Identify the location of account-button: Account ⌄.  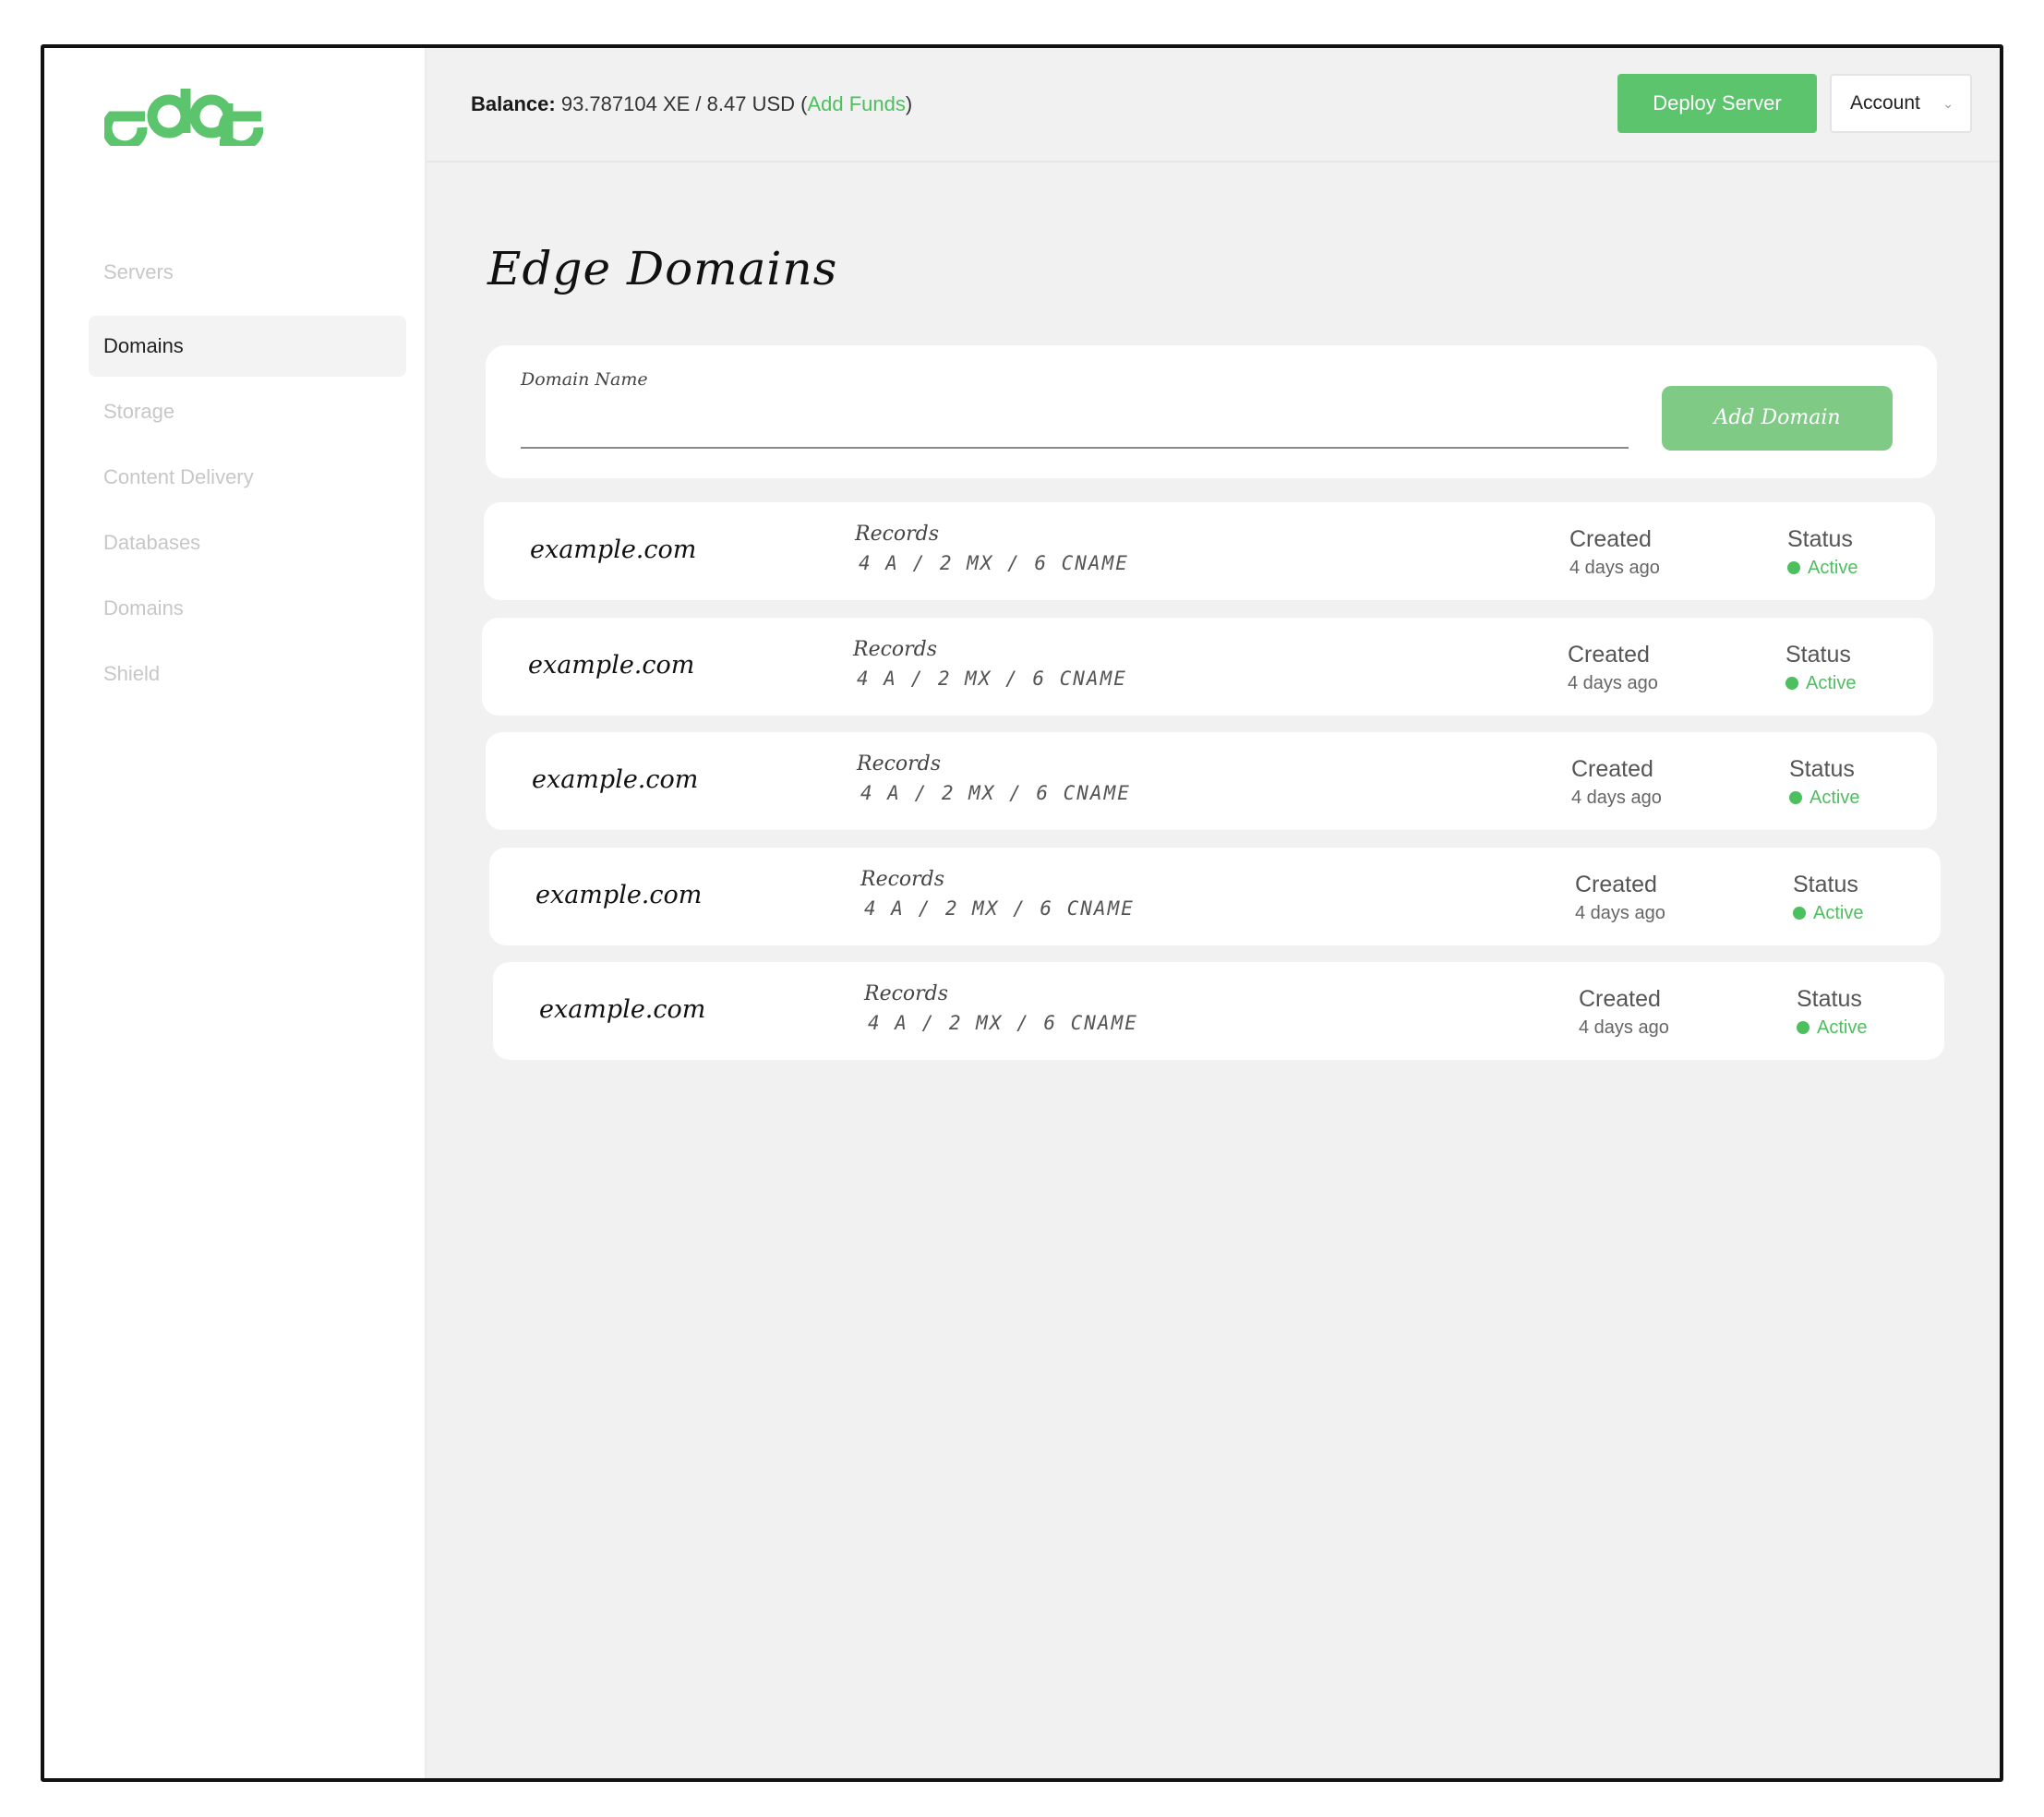
(1901, 103).